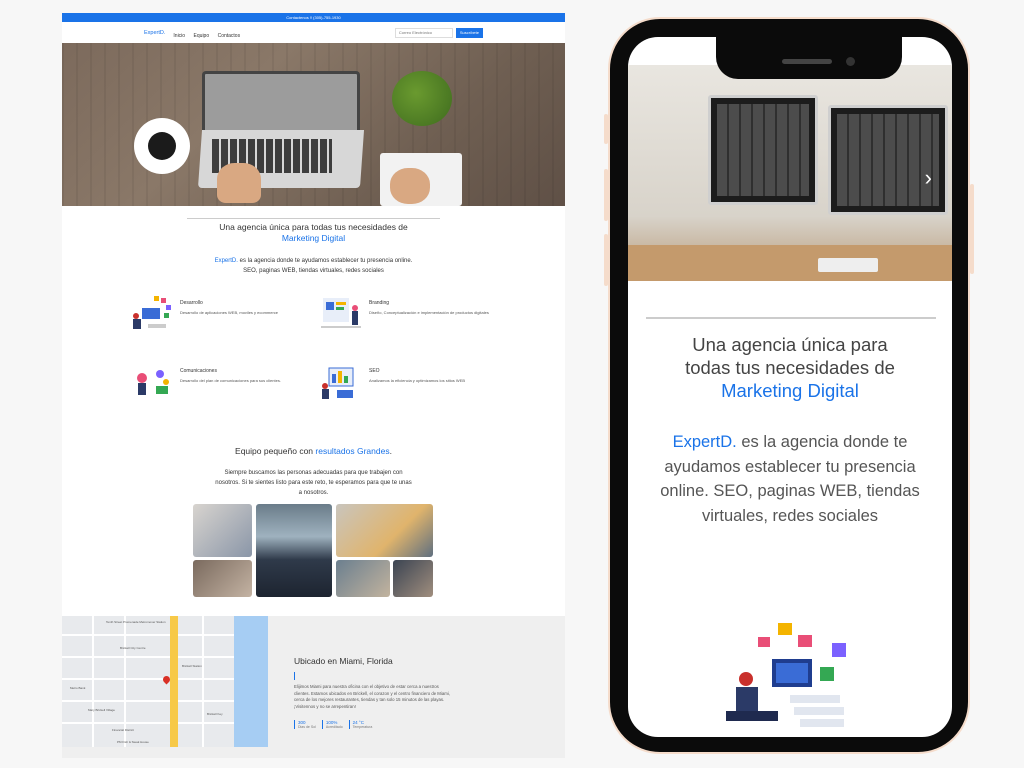 Image resolution: width=1024 pixels, height=768 pixels. Describe the element at coordinates (251, 681) in the screenshot. I see `bay-water` at that location.